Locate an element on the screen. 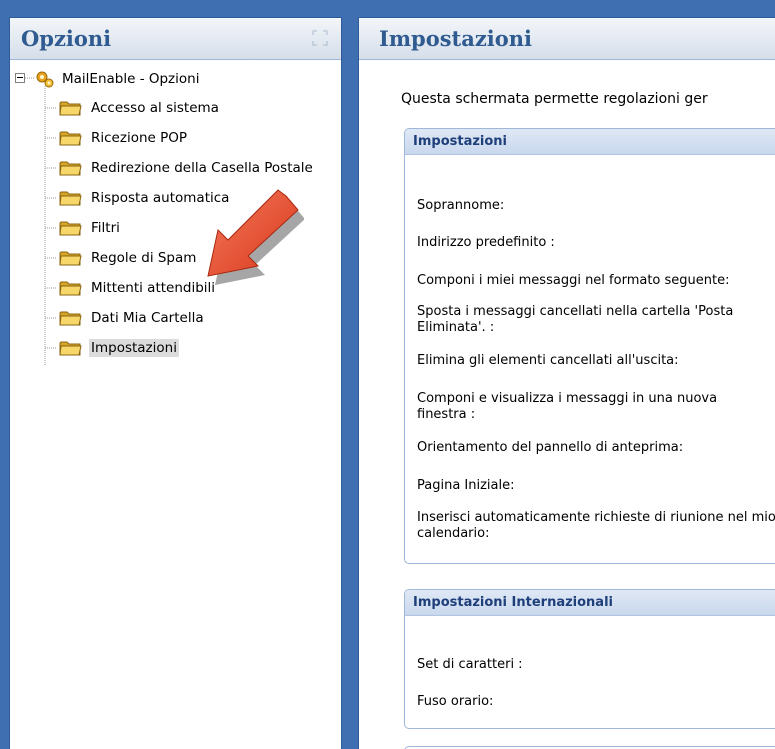 This screenshot has height=749, width=775. options-panel-header: Opzioni is located at coordinates (175, 39).